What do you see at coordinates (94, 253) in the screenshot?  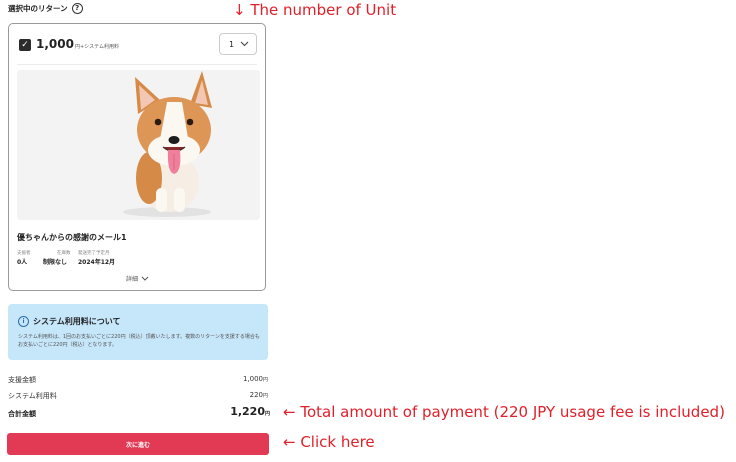 I see `meta-label-ship-month: 発送完了予定月` at bounding box center [94, 253].